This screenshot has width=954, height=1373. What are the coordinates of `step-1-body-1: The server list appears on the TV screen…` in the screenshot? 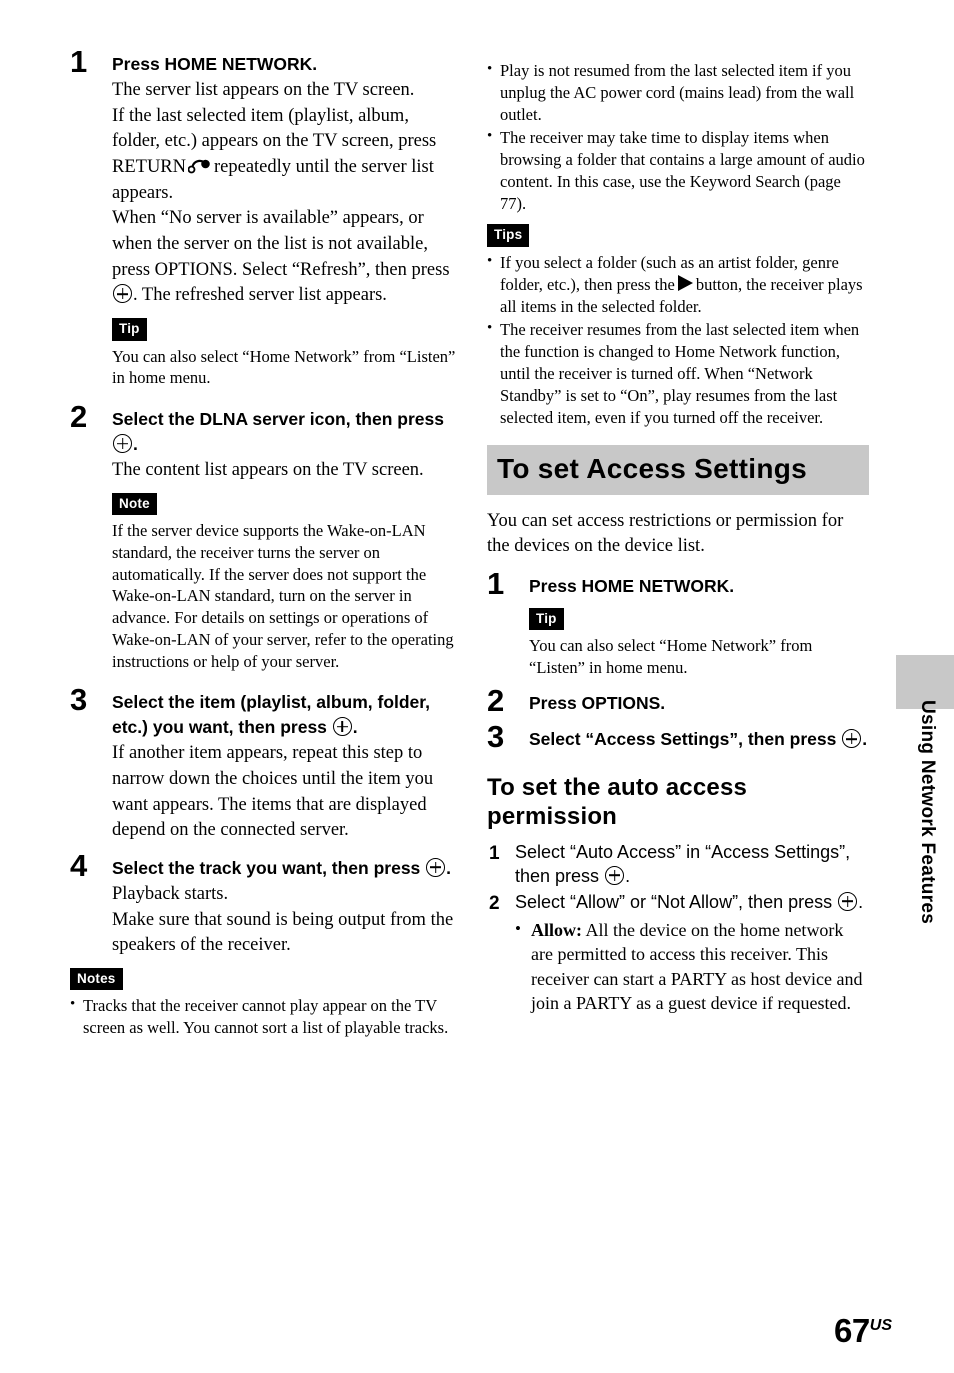 It's located at (263, 89).